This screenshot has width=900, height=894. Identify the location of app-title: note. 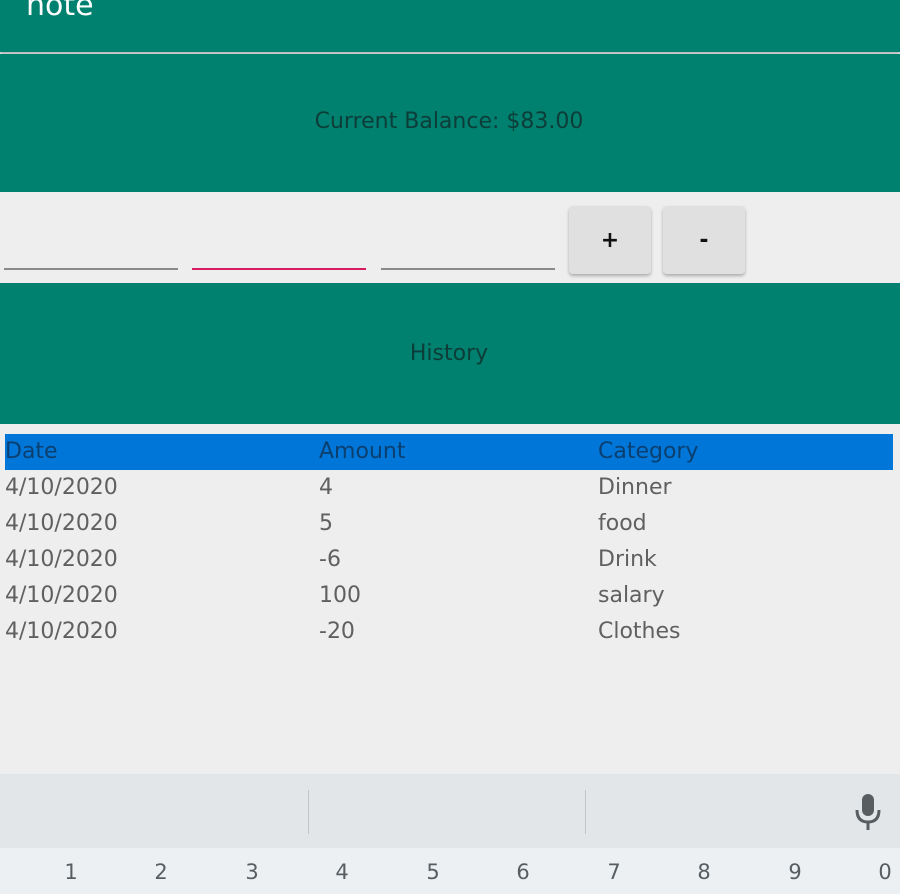
(60, 11).